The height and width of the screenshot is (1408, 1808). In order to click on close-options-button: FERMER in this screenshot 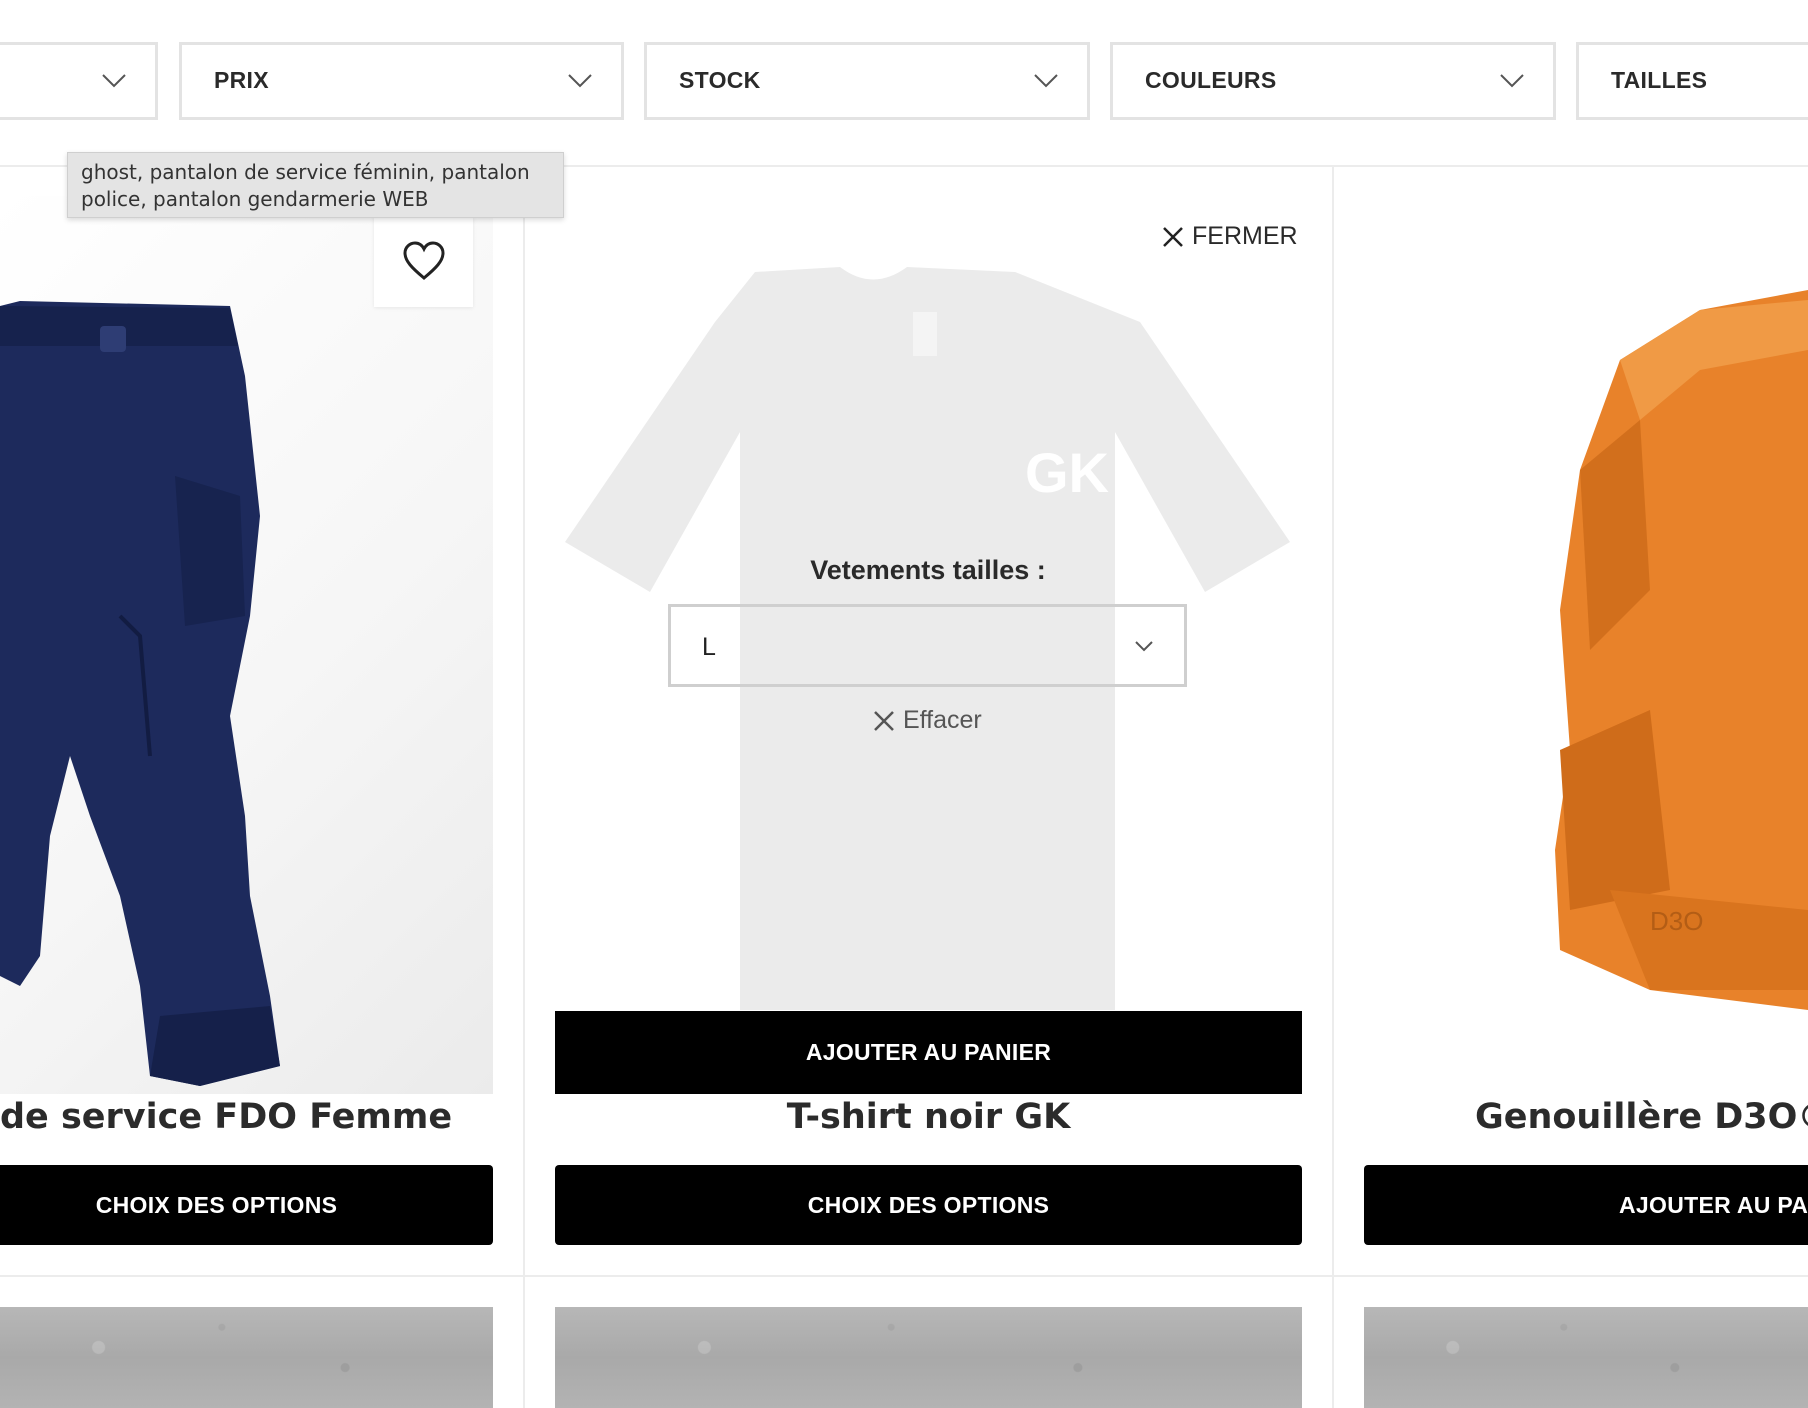, I will do `click(1230, 236)`.